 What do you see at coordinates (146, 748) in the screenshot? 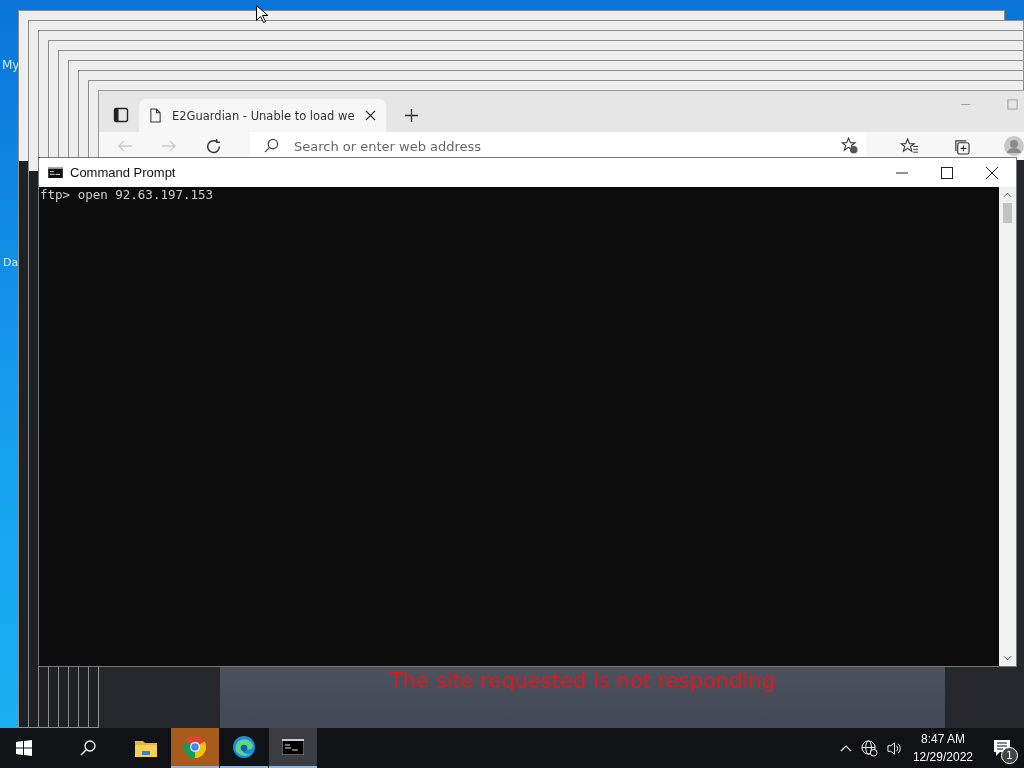
I see `folder-icon` at bounding box center [146, 748].